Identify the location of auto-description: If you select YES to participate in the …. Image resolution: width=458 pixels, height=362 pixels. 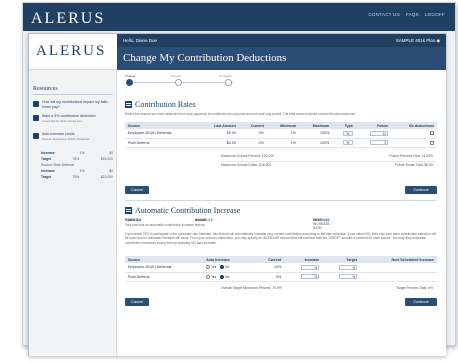
(280, 238).